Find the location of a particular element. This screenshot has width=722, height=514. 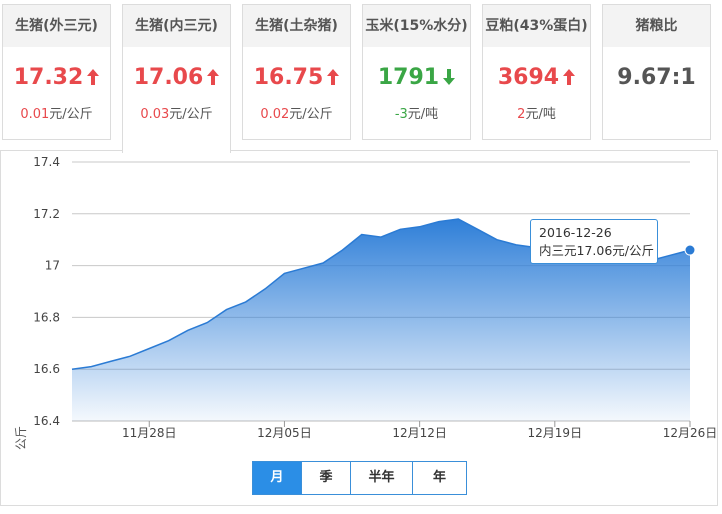

card-value: 17.32 is located at coordinates (56, 78).